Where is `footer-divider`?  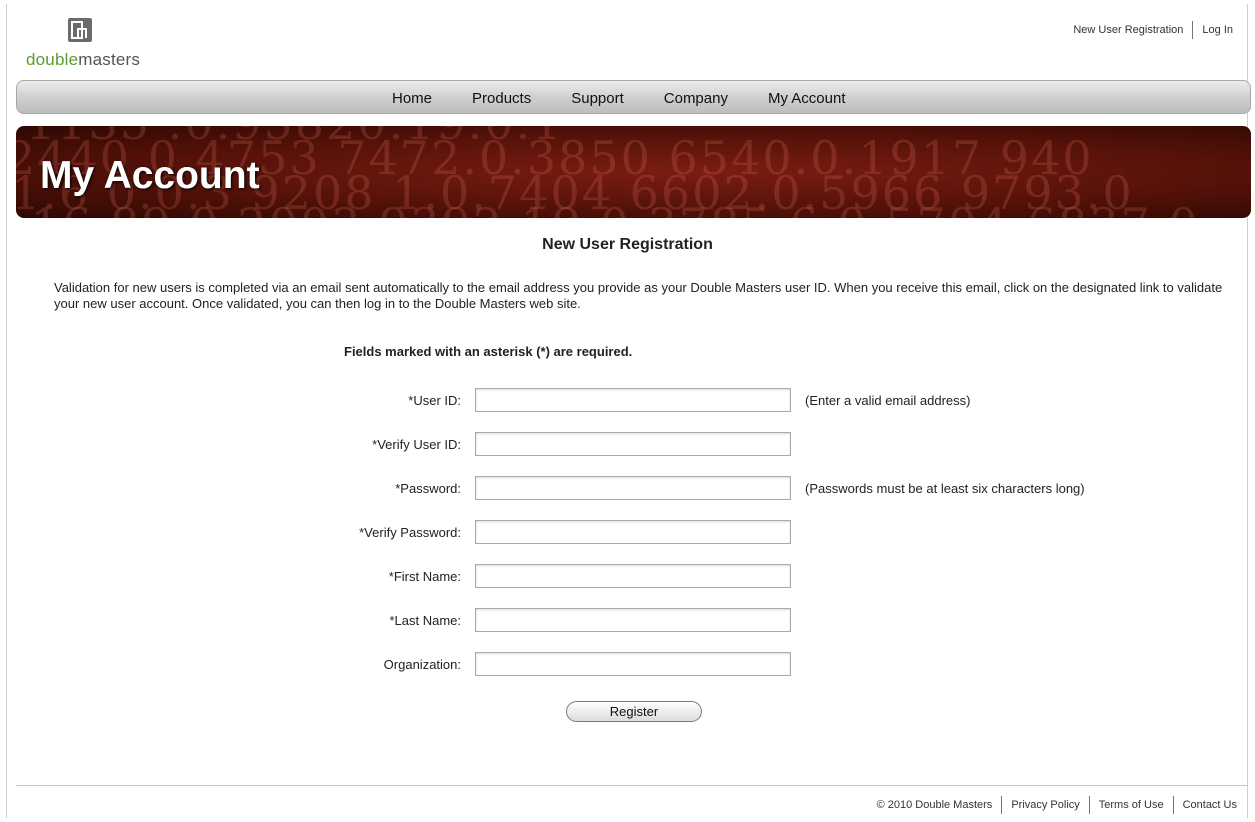 footer-divider is located at coordinates (632, 785).